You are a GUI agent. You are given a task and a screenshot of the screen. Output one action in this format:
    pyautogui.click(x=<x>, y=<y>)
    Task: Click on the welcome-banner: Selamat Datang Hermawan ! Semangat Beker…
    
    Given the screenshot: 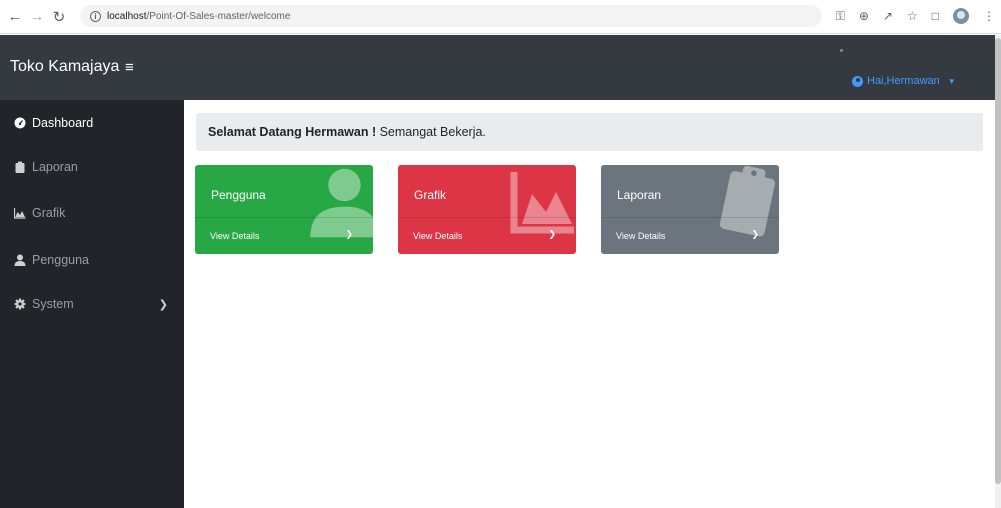 What is the action you would take?
    pyautogui.click(x=589, y=132)
    